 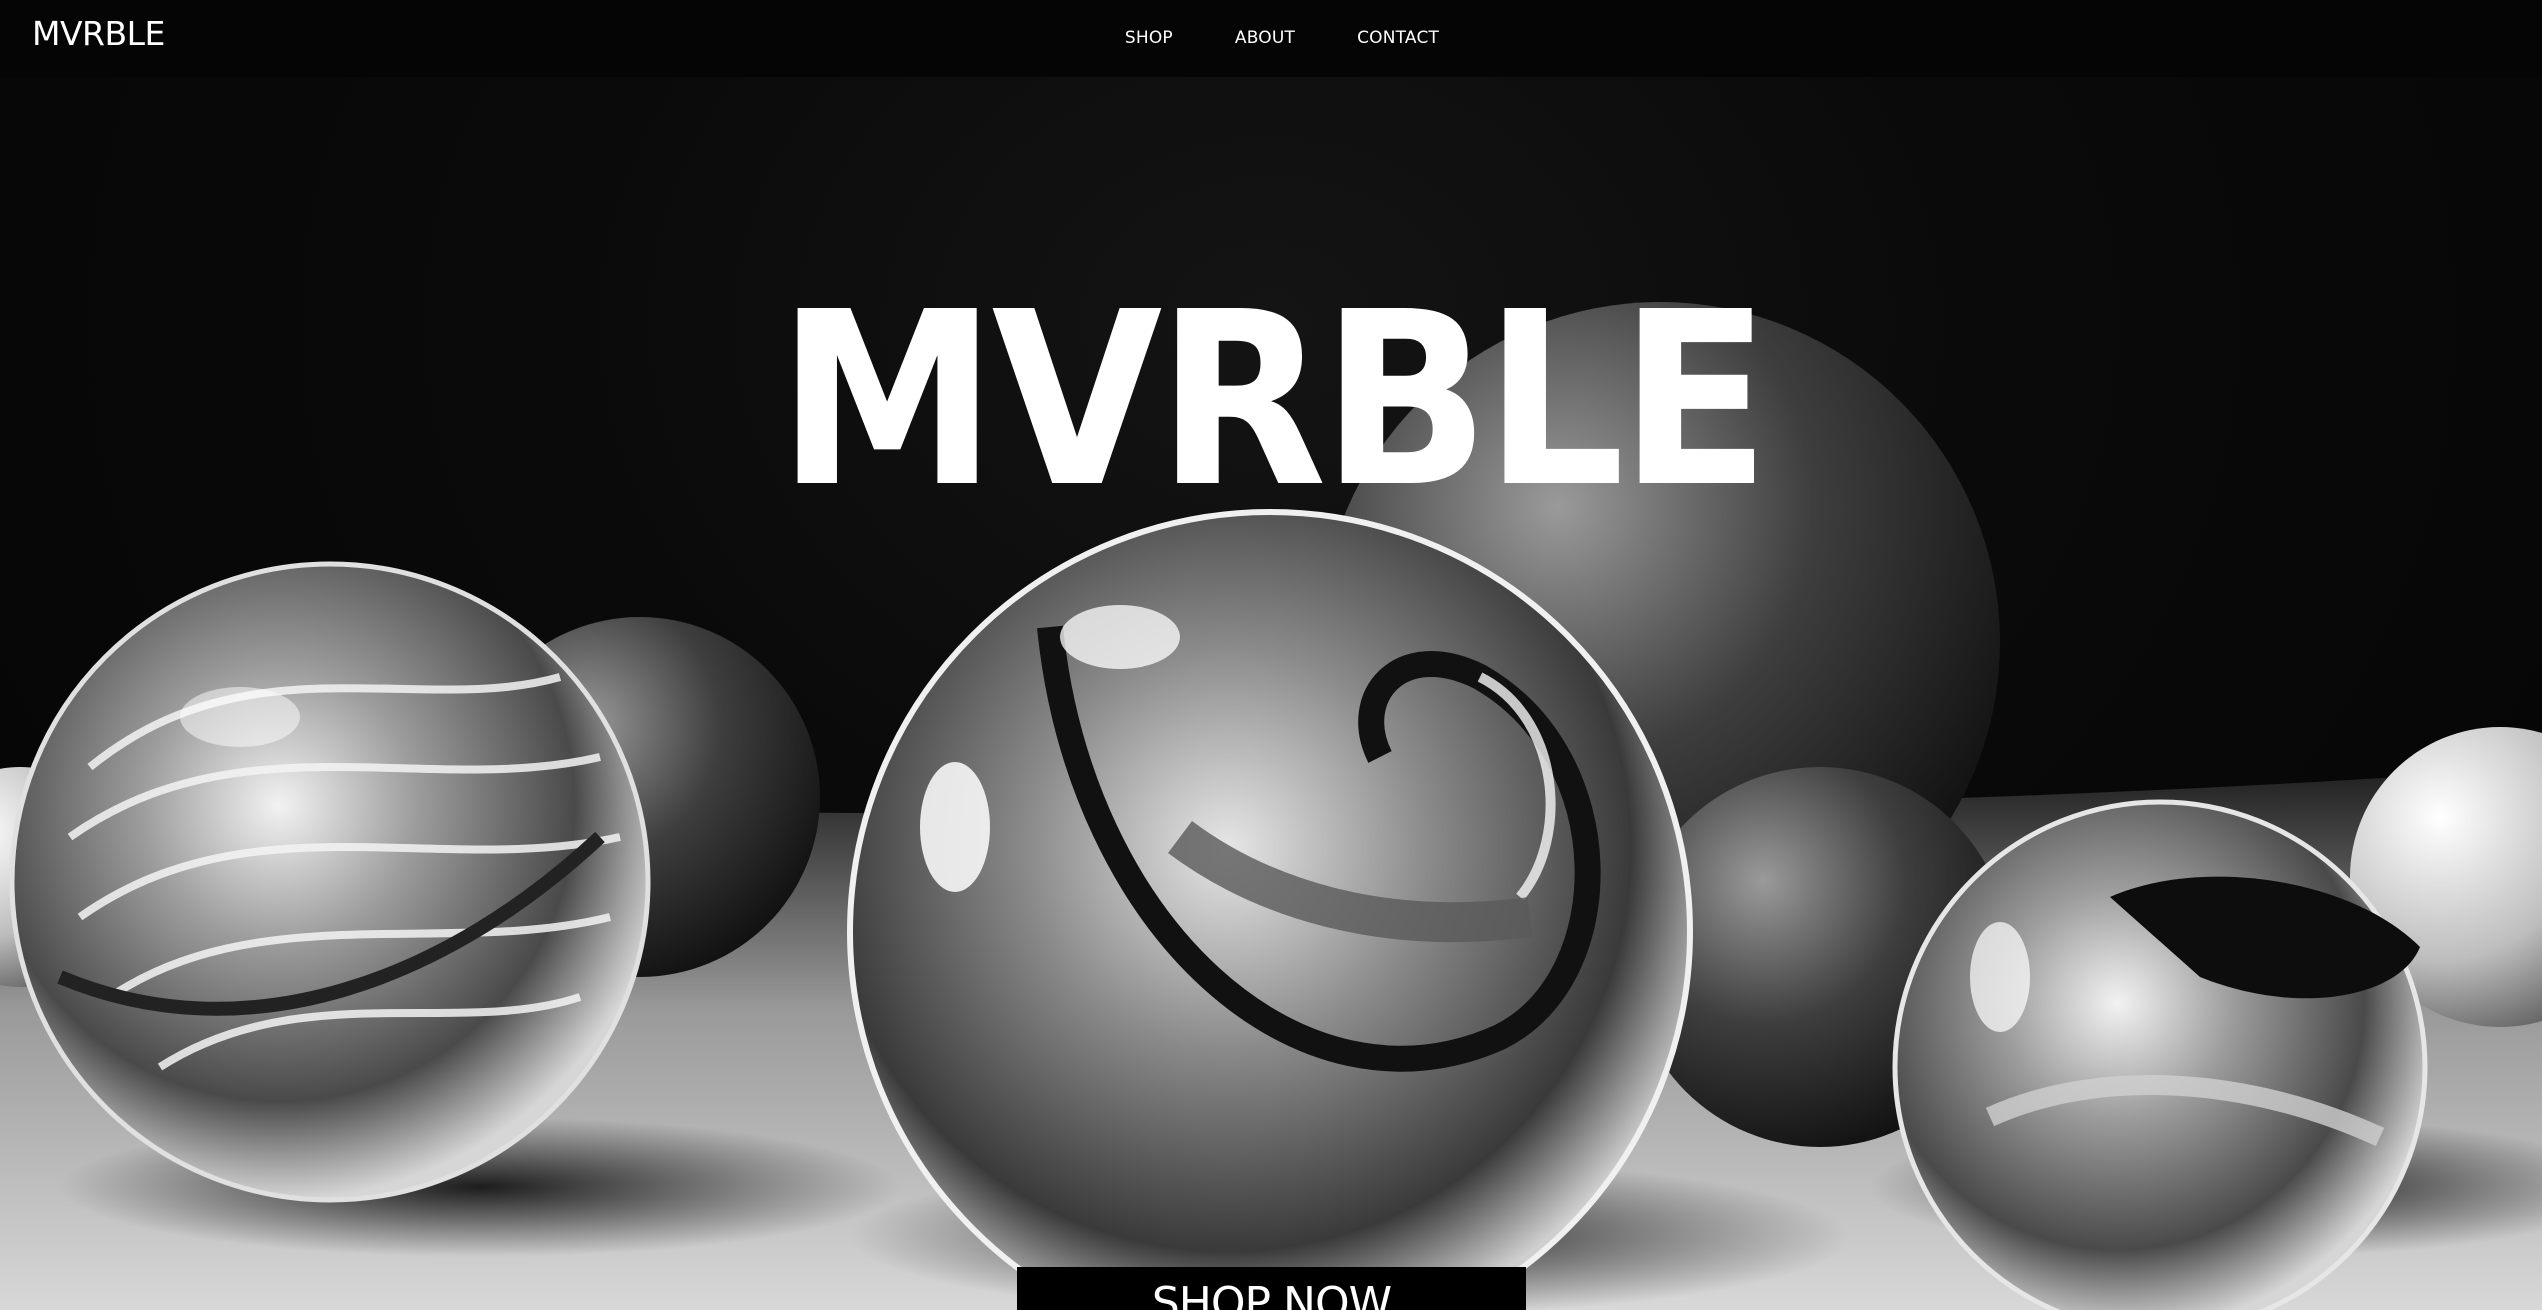 I want to click on top-navigation-bar: MVRBLE SHOP ABOUT CONTACT, so click(x=1271, y=38).